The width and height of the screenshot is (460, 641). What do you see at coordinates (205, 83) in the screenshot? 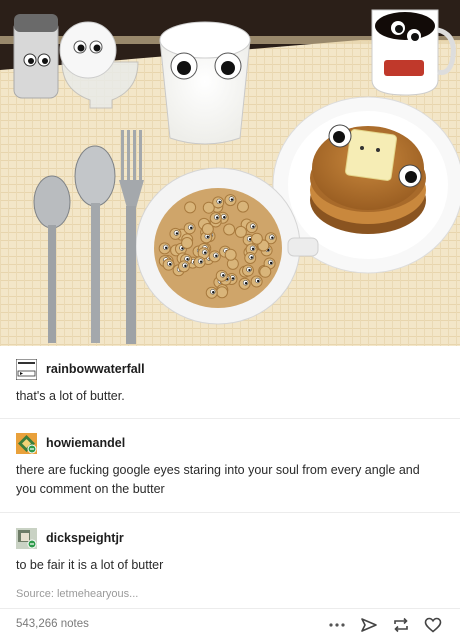
I see `milk-glass` at bounding box center [205, 83].